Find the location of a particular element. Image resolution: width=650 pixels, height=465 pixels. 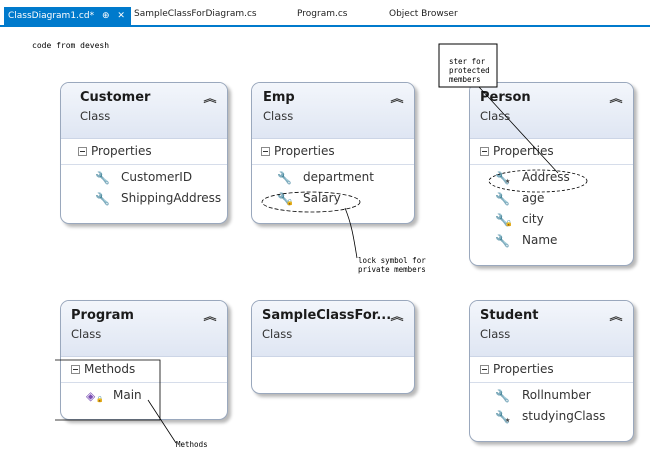

note-line: private members is located at coordinates (392, 269).